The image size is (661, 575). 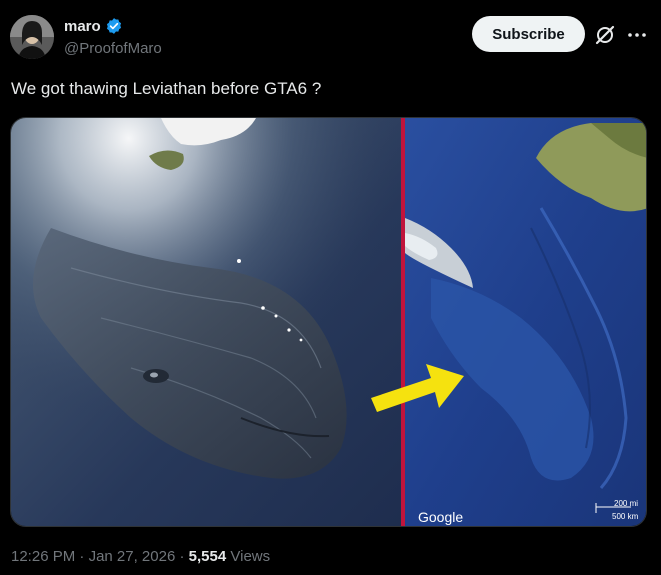 What do you see at coordinates (166, 88) in the screenshot?
I see `tweet-text: We got thawing Leviathan before GTA6 ?` at bounding box center [166, 88].